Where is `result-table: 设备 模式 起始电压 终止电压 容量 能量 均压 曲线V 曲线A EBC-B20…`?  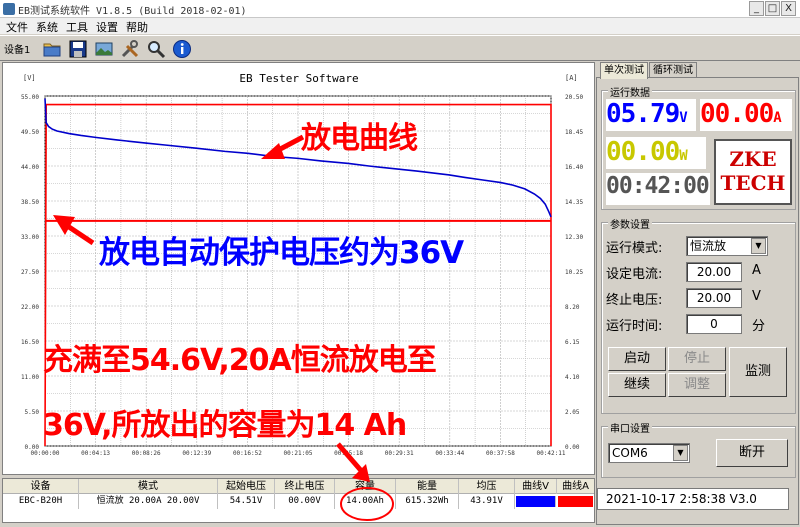
result-table: 设备 模式 起始电压 终止电压 容量 能量 均压 曲线V 曲线A EBC-B20… is located at coordinates (298, 500).